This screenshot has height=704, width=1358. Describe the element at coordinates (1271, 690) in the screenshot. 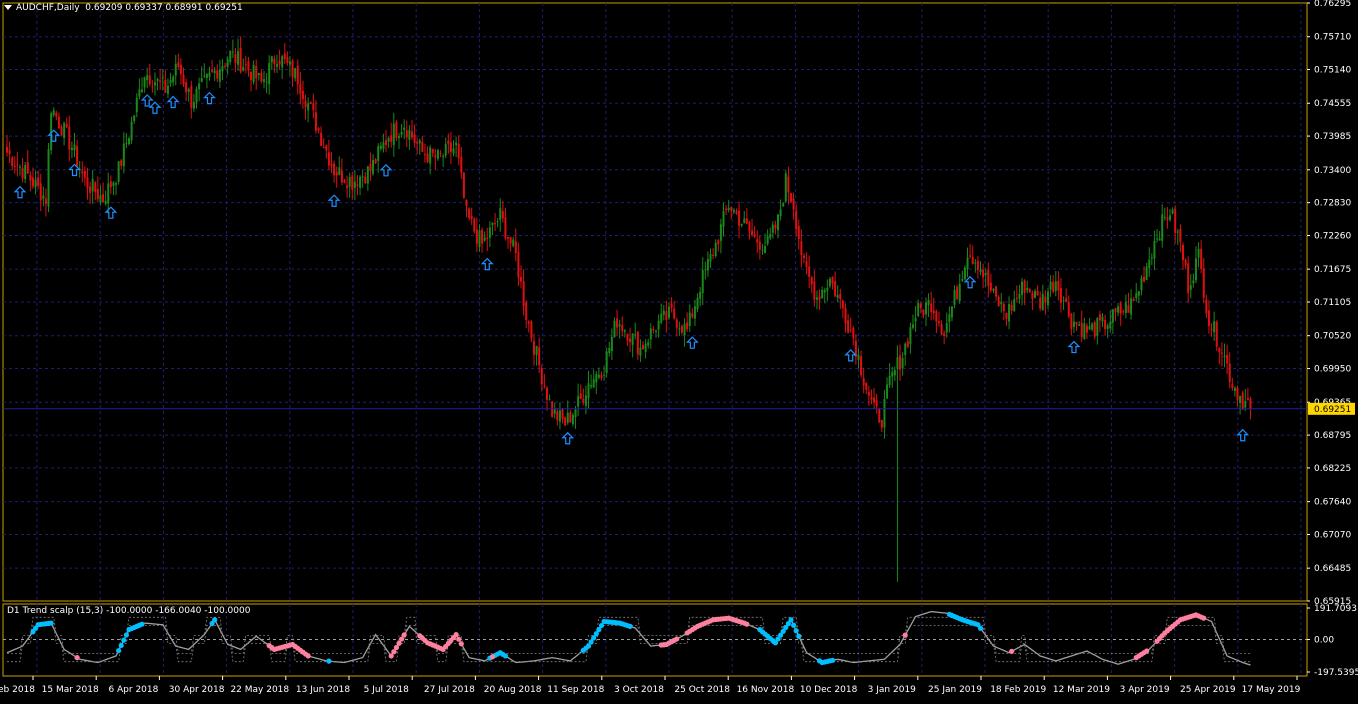

I see `x-tick-label: 17 May 2019` at that location.